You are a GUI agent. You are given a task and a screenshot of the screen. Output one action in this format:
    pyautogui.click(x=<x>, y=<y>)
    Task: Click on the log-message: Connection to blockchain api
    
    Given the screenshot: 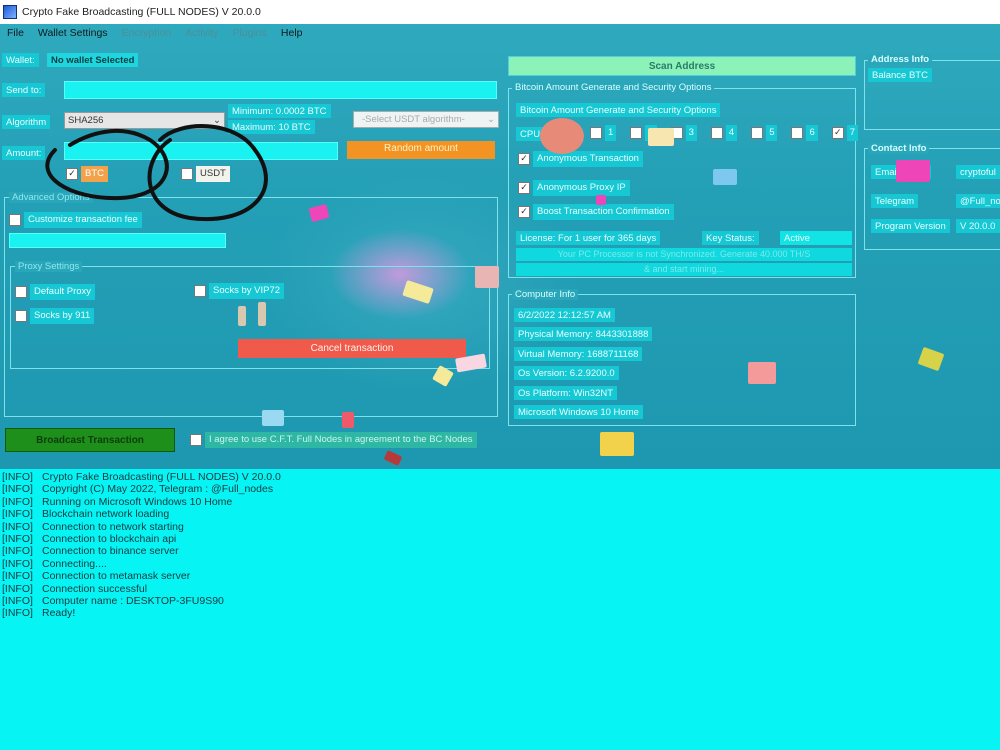 What is the action you would take?
    pyautogui.click(x=109, y=539)
    